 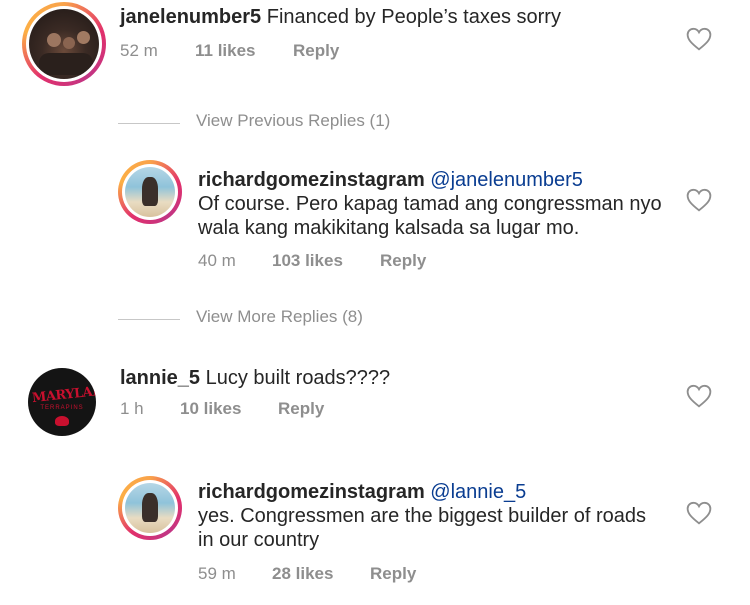 I want to click on mention-link: @lannie_5, so click(x=475, y=492).